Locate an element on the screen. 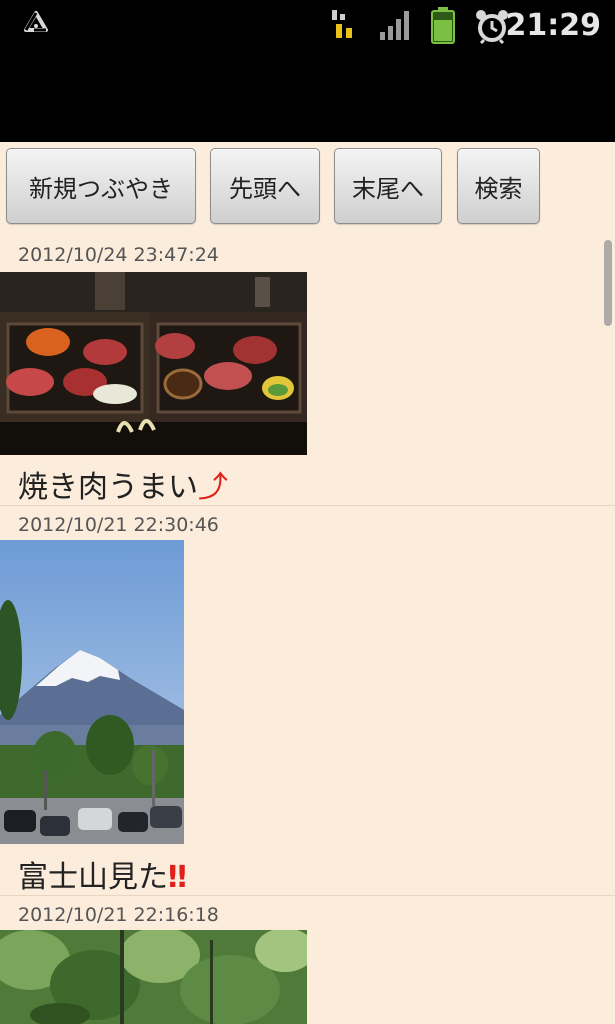  post-text: 焼き肉うまい is located at coordinates (108, 487).